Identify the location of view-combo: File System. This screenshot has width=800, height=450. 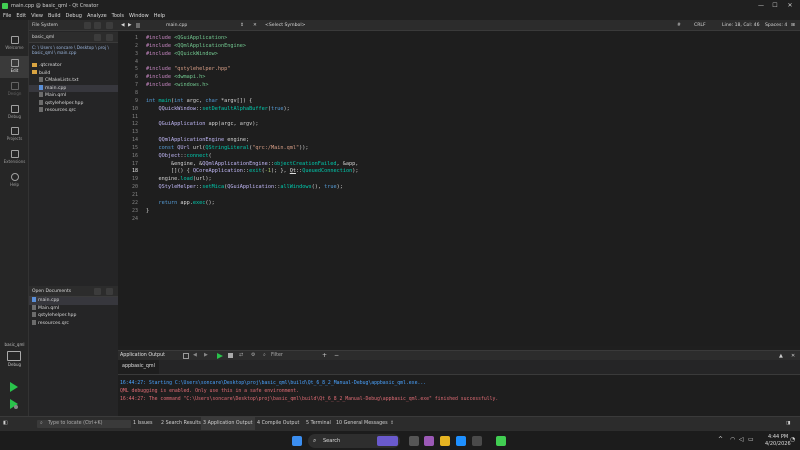
(45, 25).